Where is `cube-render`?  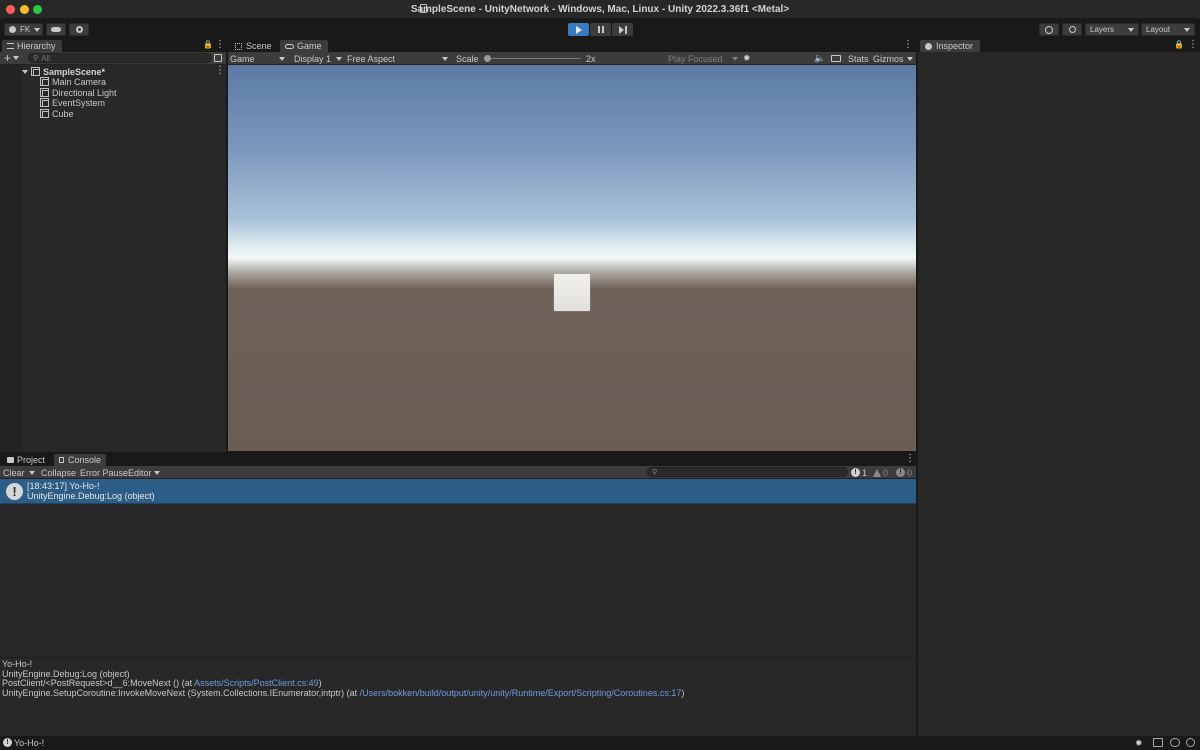 cube-render is located at coordinates (572, 292).